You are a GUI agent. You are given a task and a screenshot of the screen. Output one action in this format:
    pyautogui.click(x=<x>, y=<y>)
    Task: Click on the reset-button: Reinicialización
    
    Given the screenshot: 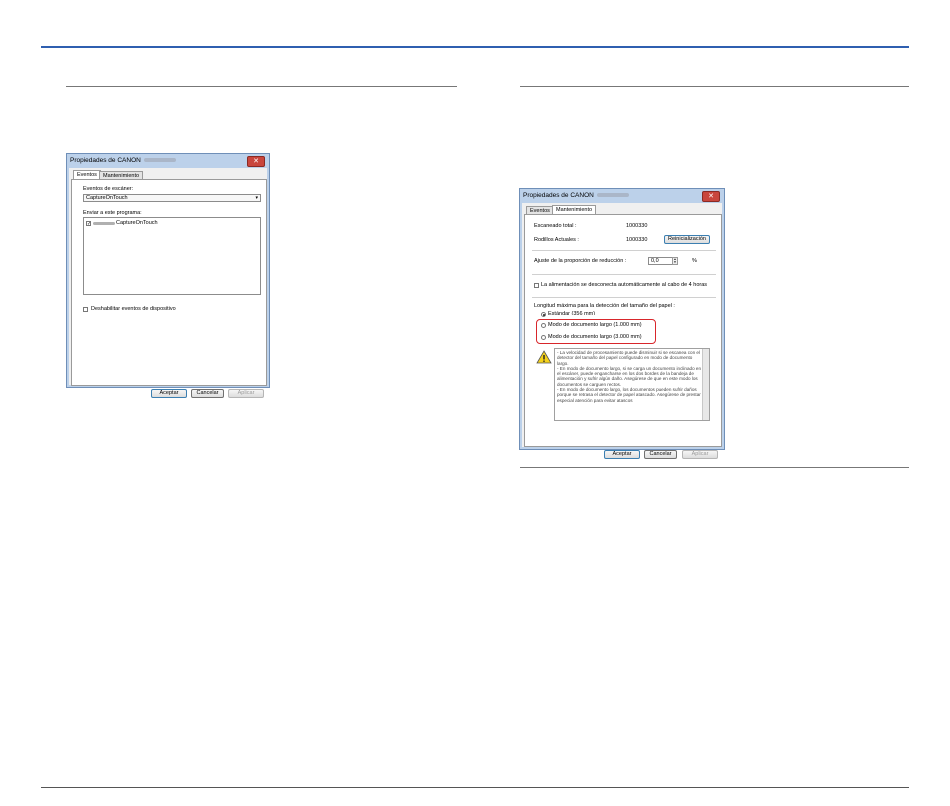 What is the action you would take?
    pyautogui.click(x=687, y=239)
    